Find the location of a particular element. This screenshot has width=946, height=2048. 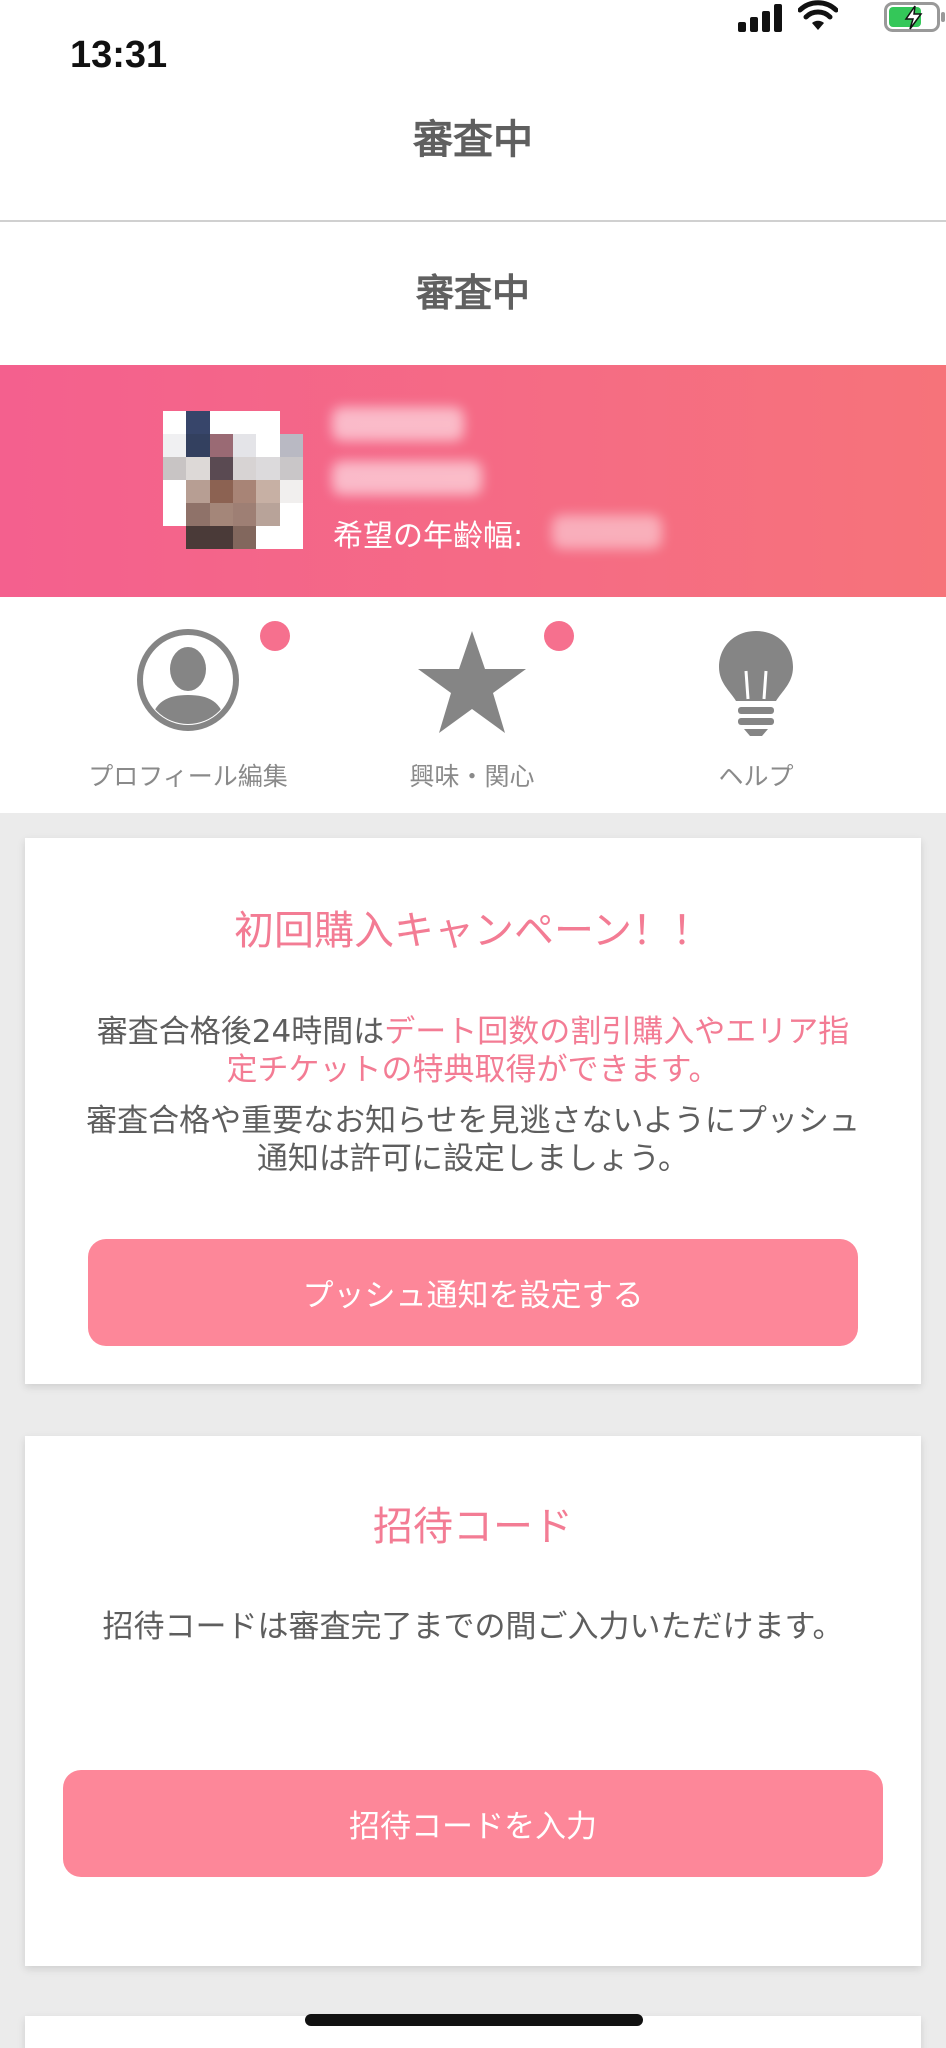

invite-code-description: 招待コードは審査完了までの間ご入力いただけます。 is located at coordinates (473, 1627).